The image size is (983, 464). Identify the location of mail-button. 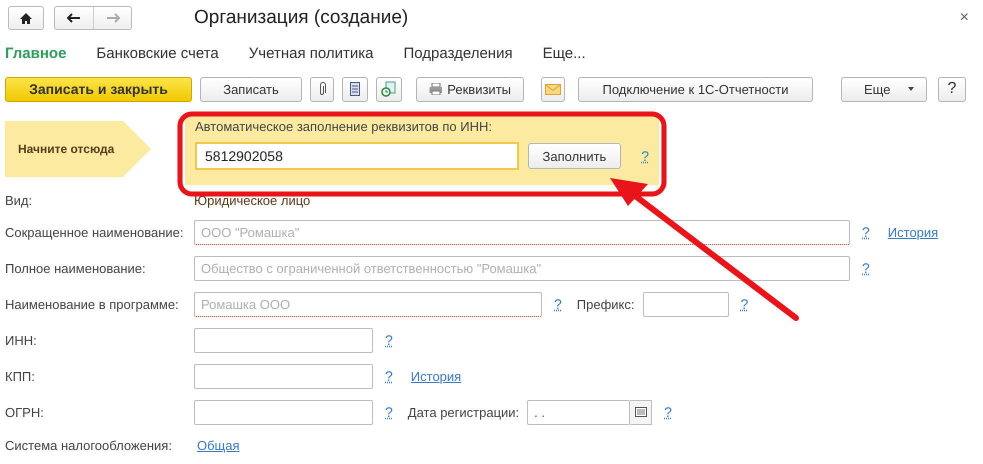
(553, 89).